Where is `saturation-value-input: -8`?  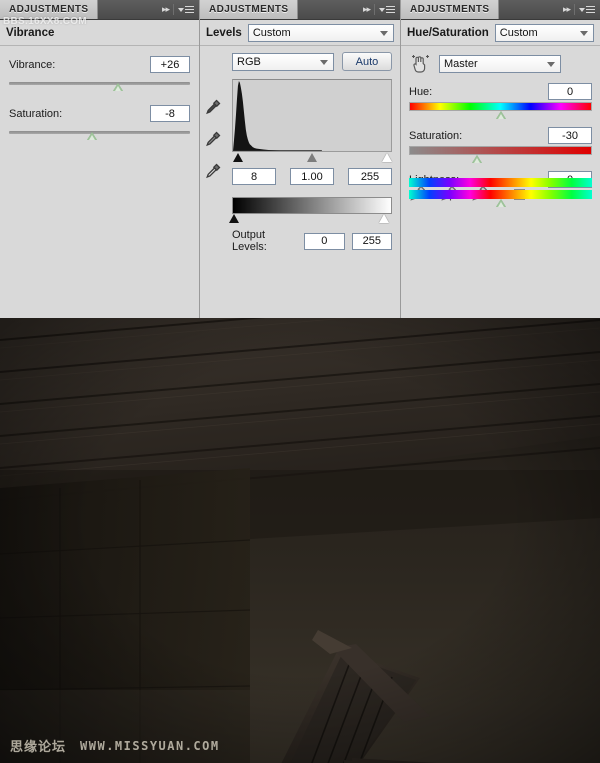
saturation-value-input: -8 is located at coordinates (170, 113).